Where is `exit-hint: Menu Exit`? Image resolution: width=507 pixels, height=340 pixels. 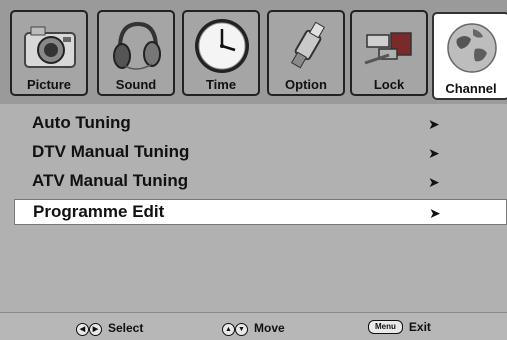
exit-hint: Menu Exit is located at coordinates (399, 327).